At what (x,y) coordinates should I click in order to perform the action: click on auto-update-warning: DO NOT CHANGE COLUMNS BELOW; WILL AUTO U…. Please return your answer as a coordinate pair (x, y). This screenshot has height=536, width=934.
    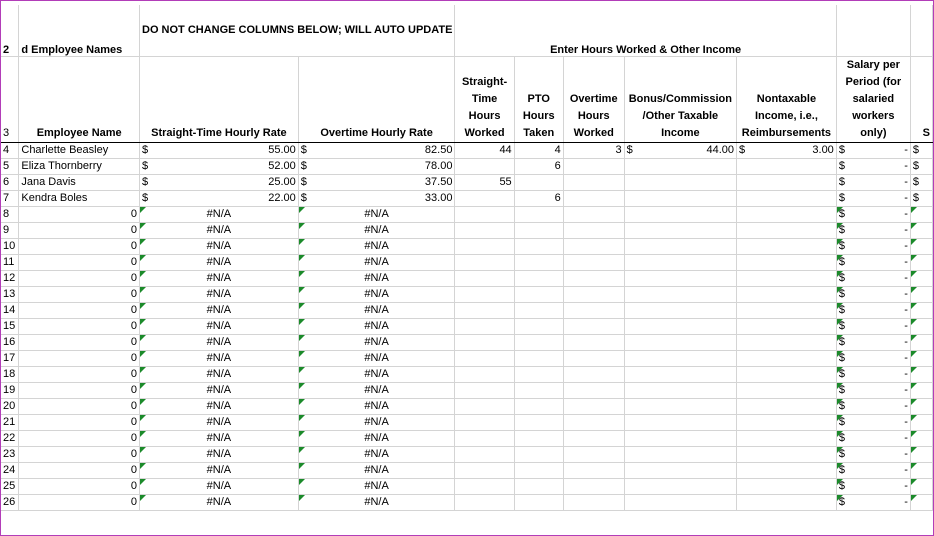
    Looking at the image, I should click on (297, 31).